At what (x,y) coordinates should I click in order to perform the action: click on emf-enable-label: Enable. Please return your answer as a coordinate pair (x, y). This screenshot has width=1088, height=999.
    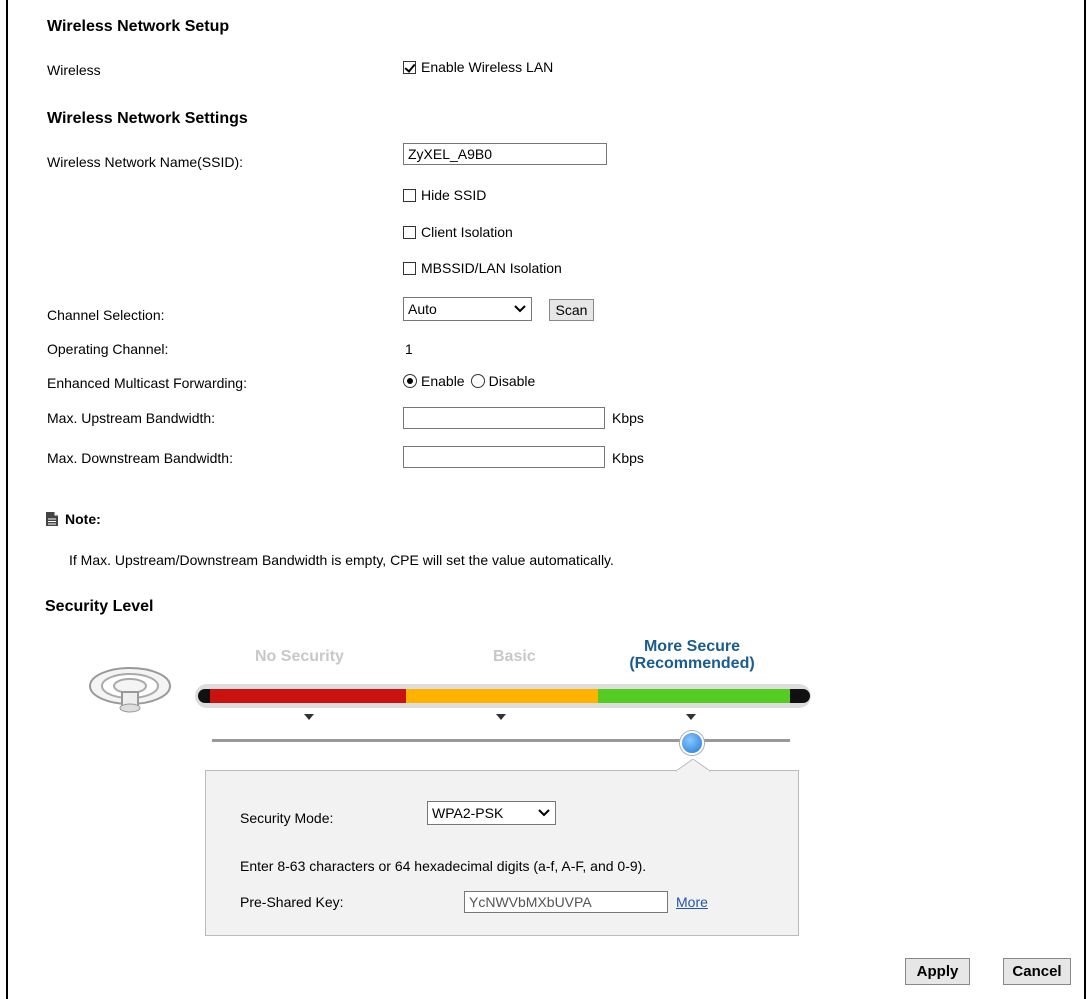
    Looking at the image, I should click on (443, 381).